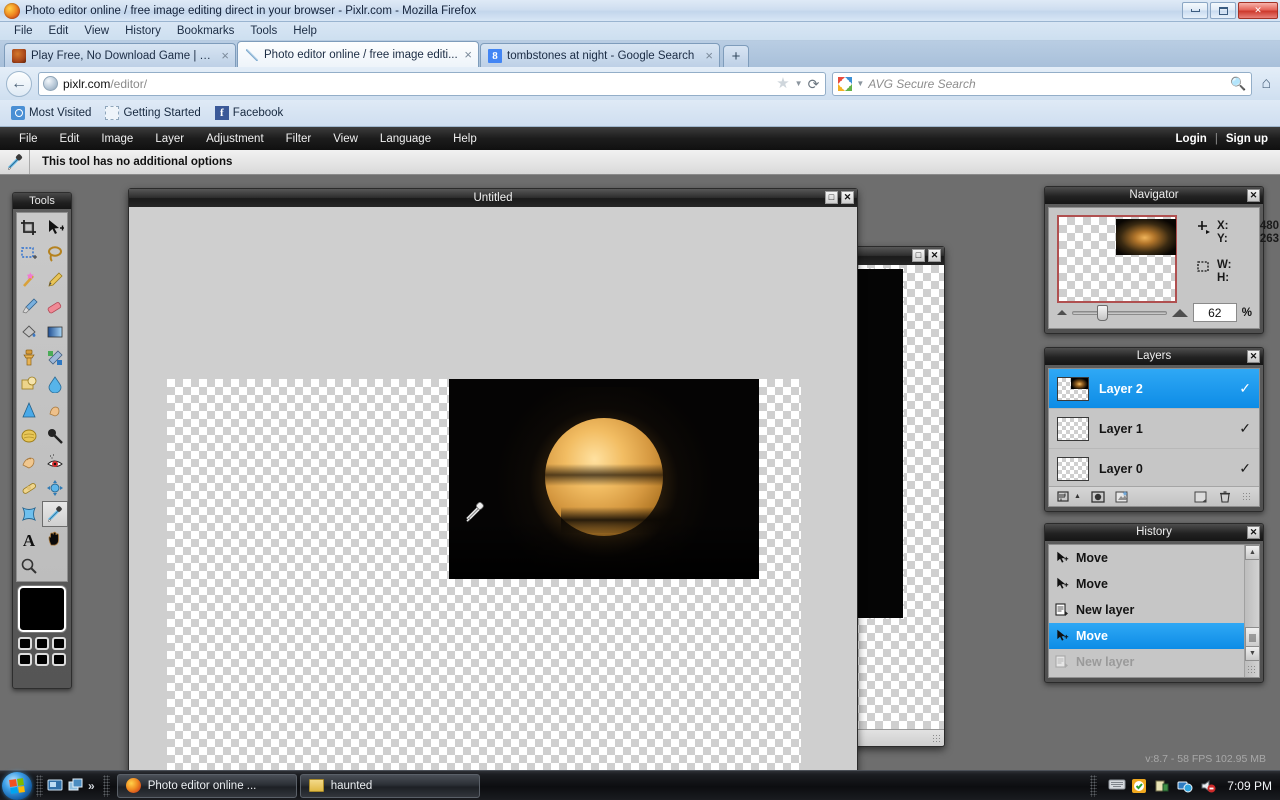  What do you see at coordinates (206, 31) in the screenshot?
I see `menu-bookmarks: Bookmarks` at bounding box center [206, 31].